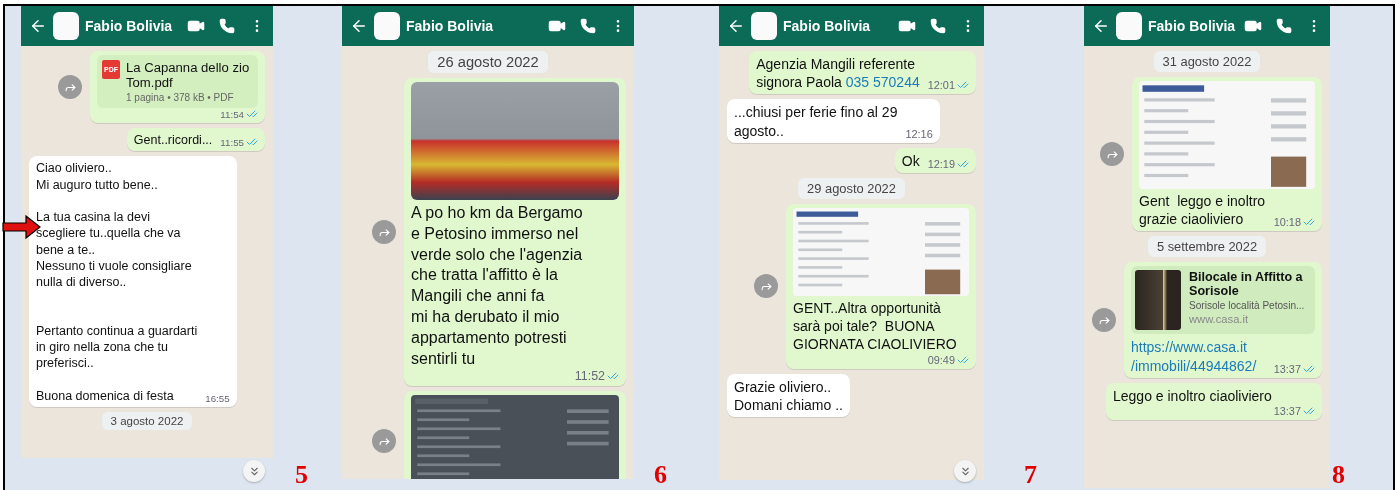 This screenshot has width=1400, height=490. I want to click on link-preview: Bilocale in Affitto a Sorisole Sorisole località Petosin... www.casa.it, so click(1223, 300).